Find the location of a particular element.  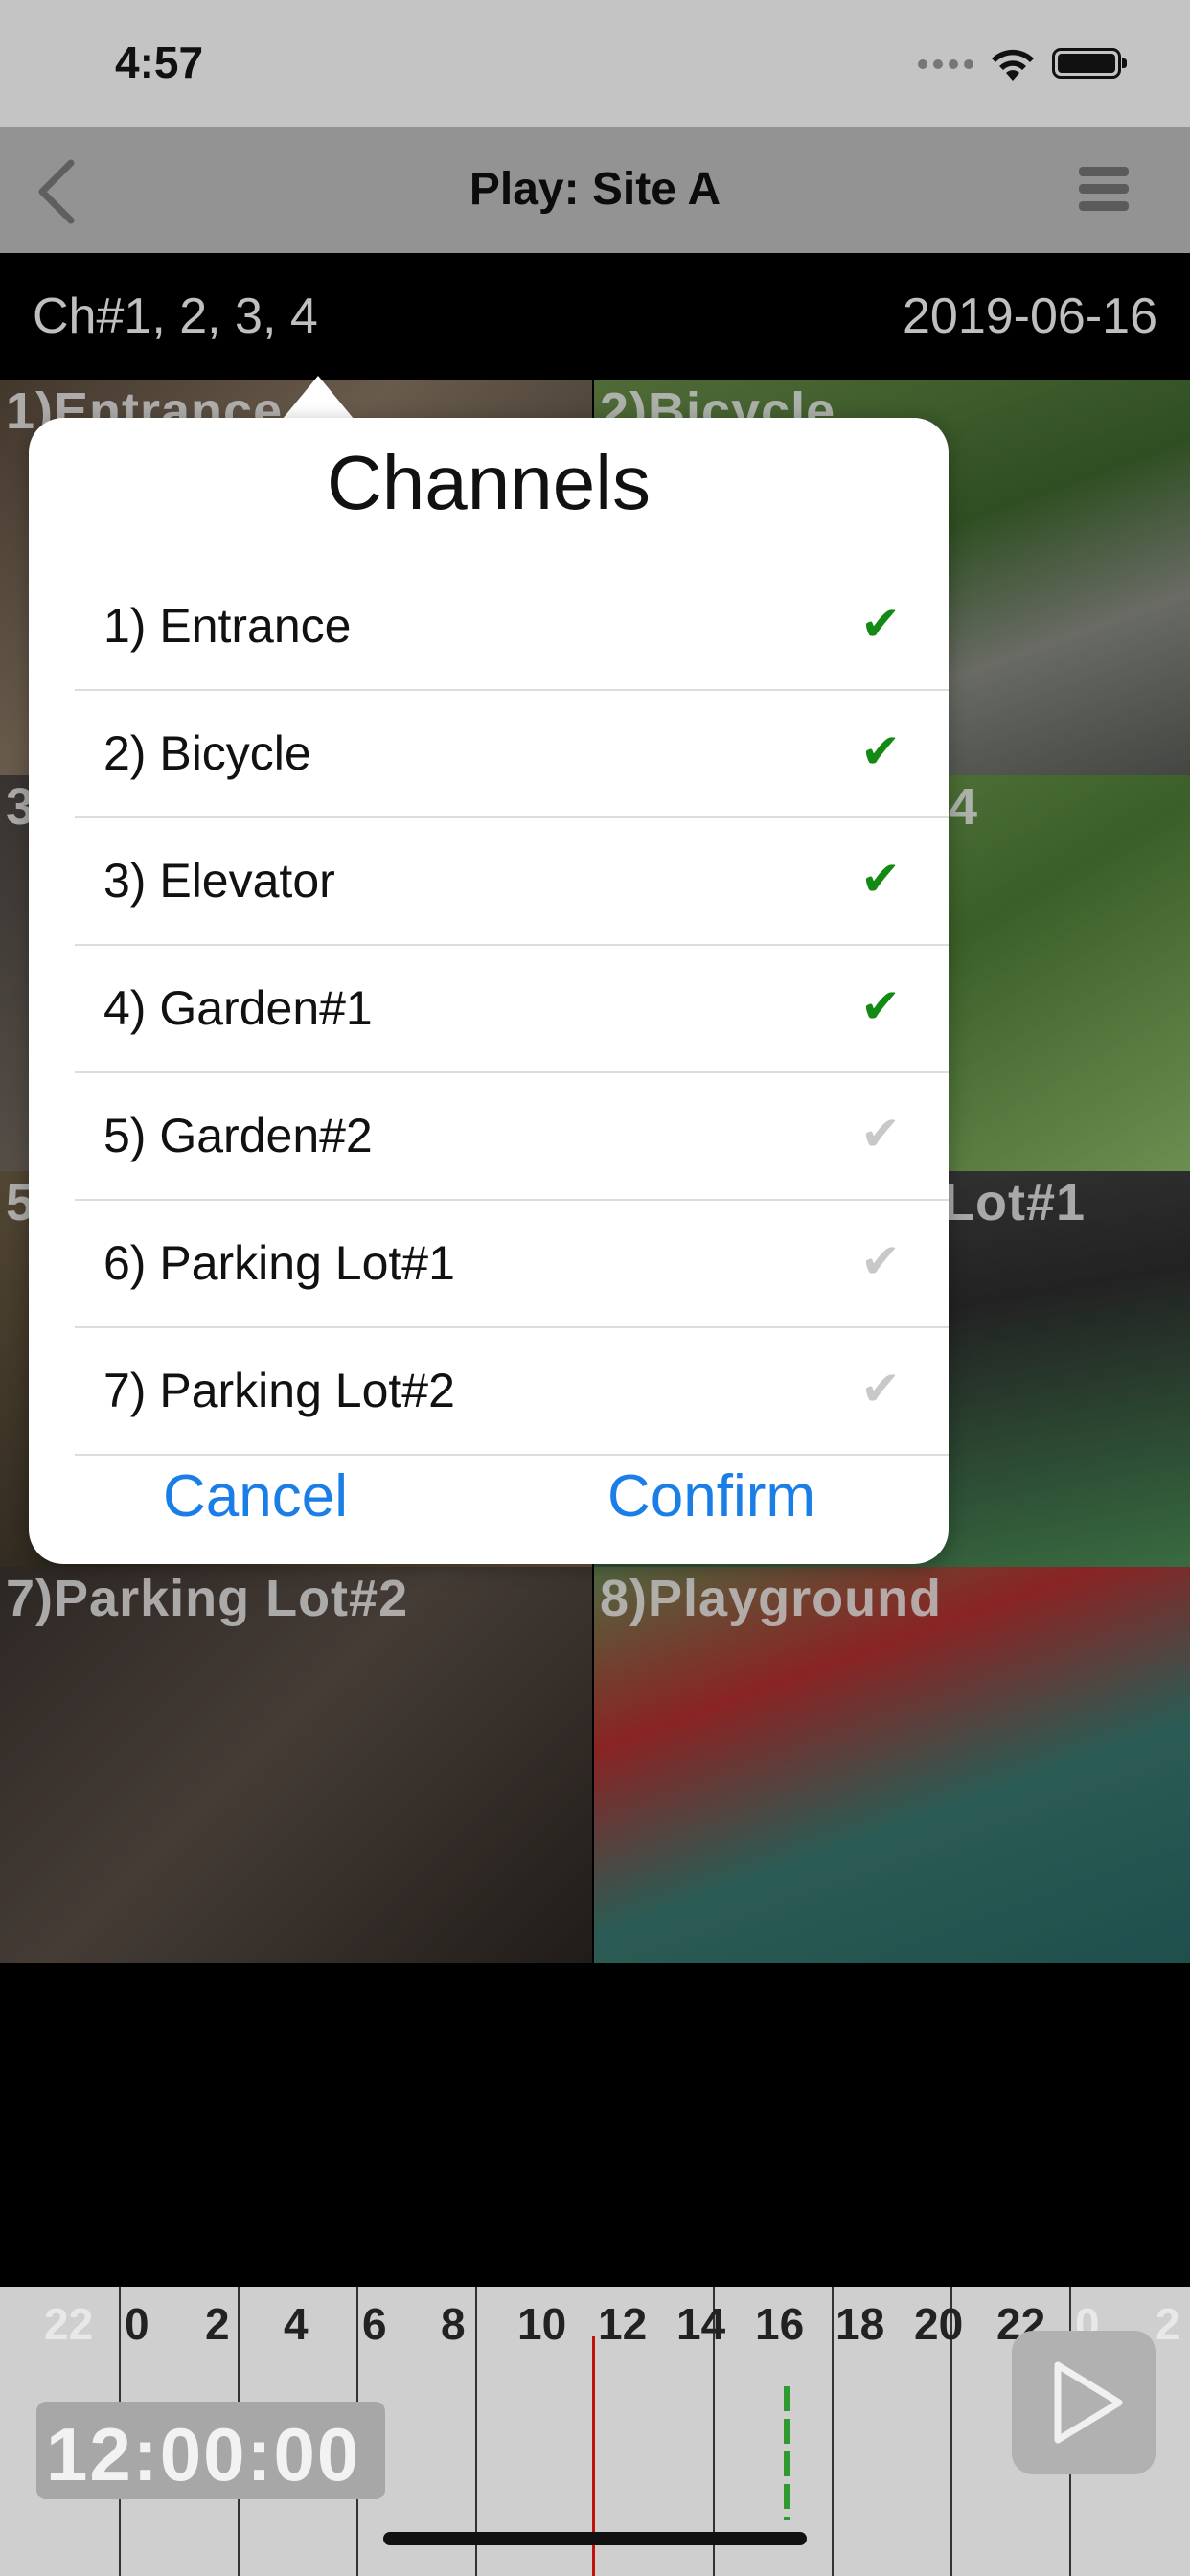

channel-label: 1) Entrance is located at coordinates (228, 626).